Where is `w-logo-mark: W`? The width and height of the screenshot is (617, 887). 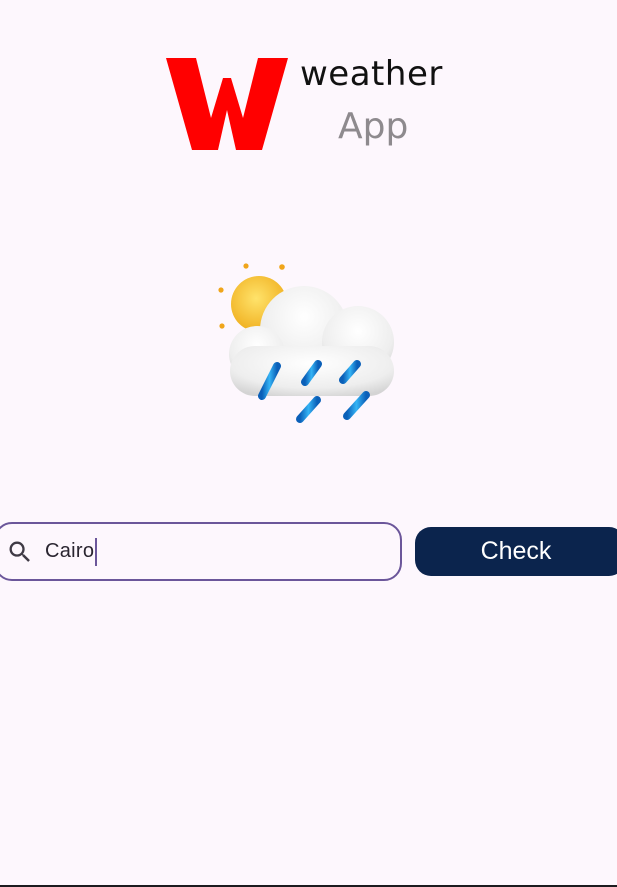
w-logo-mark: W is located at coordinates (227, 104).